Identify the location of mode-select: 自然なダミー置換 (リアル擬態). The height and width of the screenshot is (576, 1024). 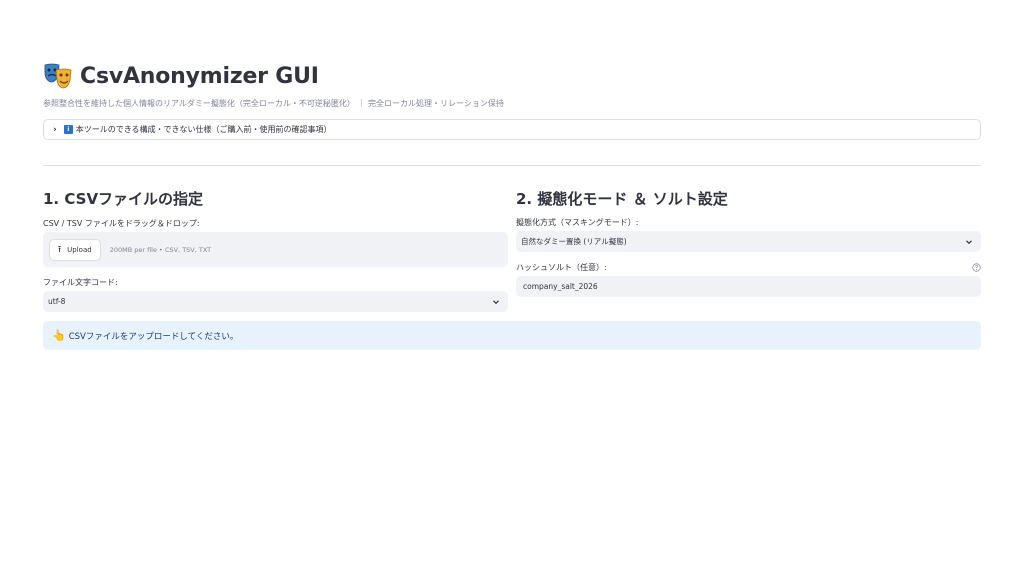
(748, 241).